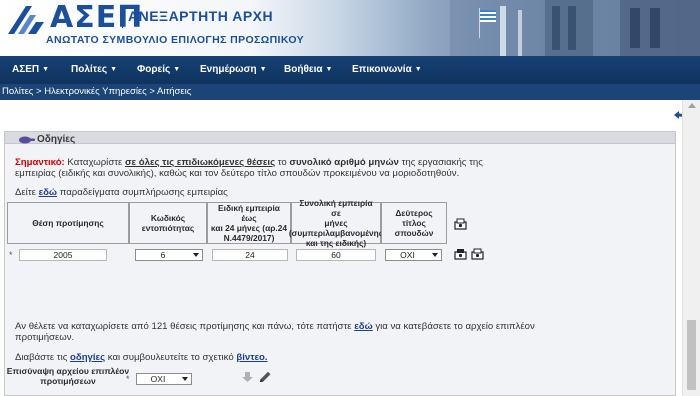  I want to click on download-icon, so click(247, 377).